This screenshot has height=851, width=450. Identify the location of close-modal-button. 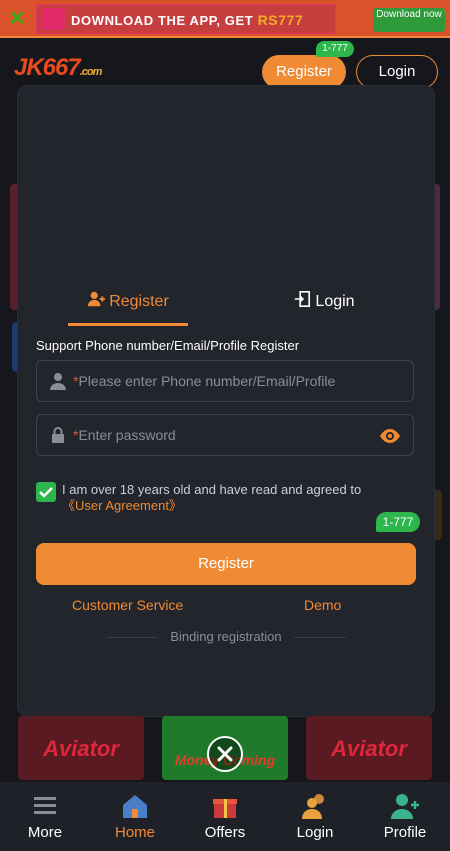
(225, 754).